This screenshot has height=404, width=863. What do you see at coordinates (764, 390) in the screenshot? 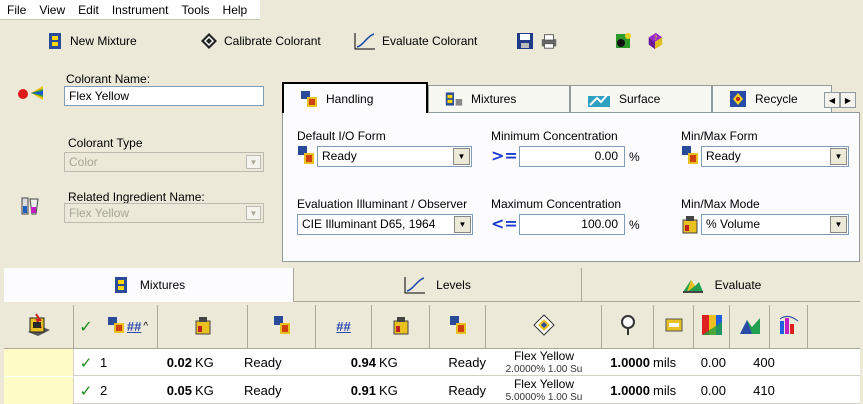
I see `row-wavelength: 410` at bounding box center [764, 390].